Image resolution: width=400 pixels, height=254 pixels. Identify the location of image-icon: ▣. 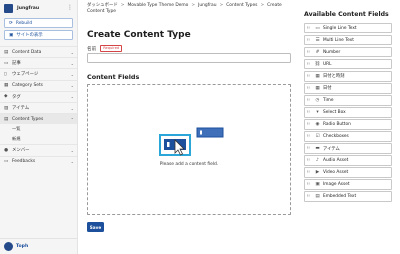
(317, 185).